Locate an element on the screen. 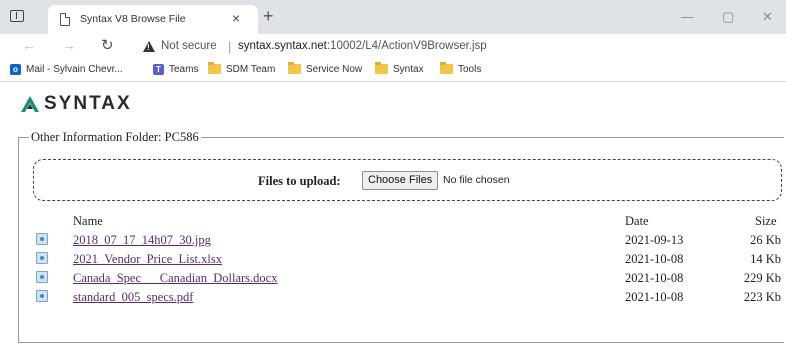 The width and height of the screenshot is (786, 349). column-header-size: Size is located at coordinates (766, 221).